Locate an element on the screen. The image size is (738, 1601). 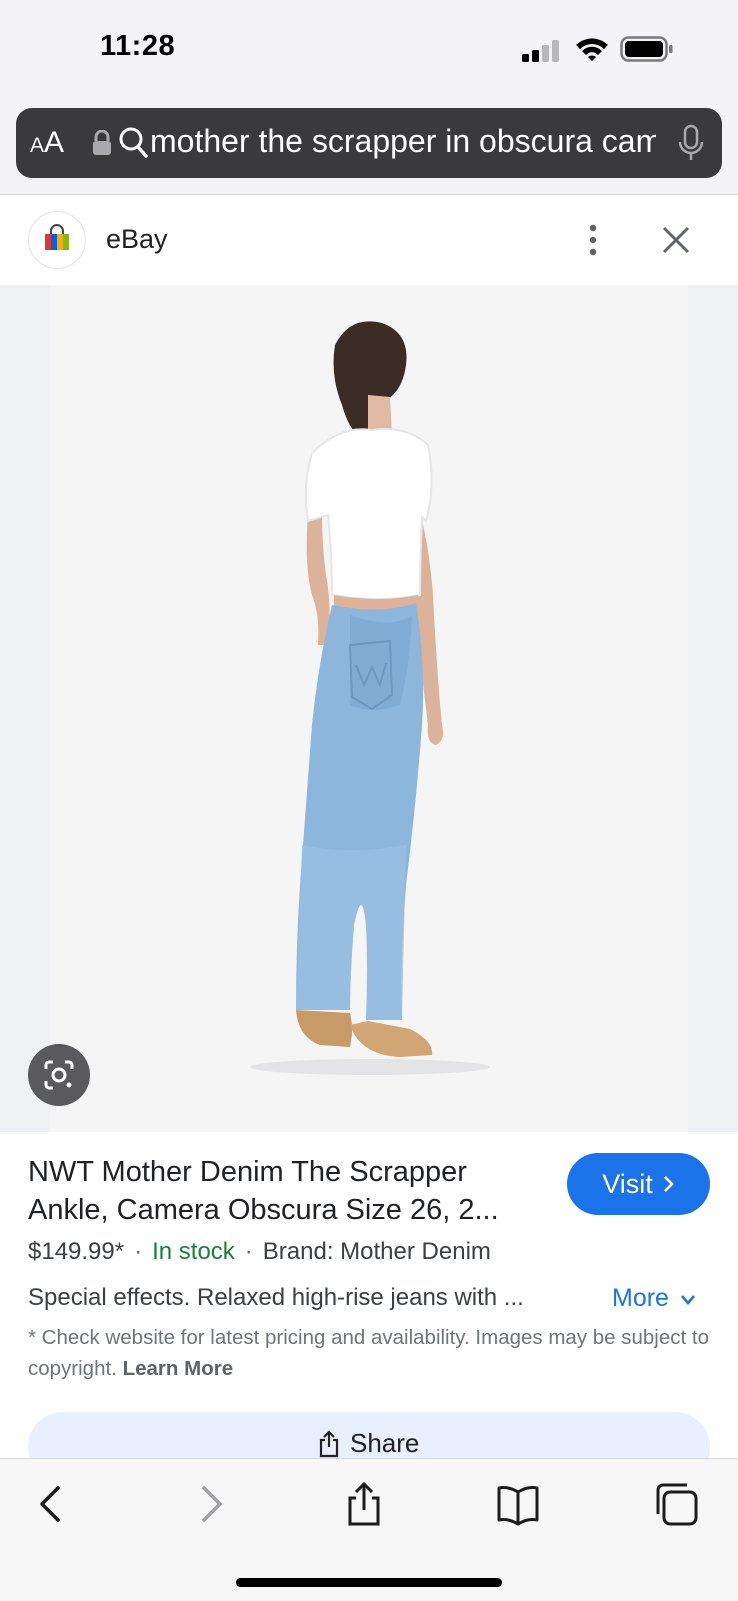
battery-icon is located at coordinates (646, 49).